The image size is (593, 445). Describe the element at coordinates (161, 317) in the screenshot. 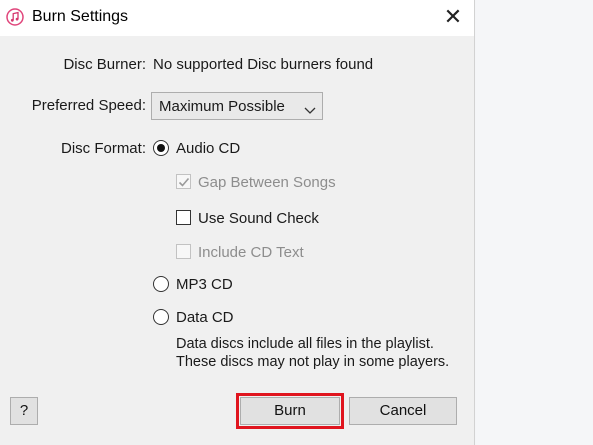

I see `data-cd-radio` at that location.